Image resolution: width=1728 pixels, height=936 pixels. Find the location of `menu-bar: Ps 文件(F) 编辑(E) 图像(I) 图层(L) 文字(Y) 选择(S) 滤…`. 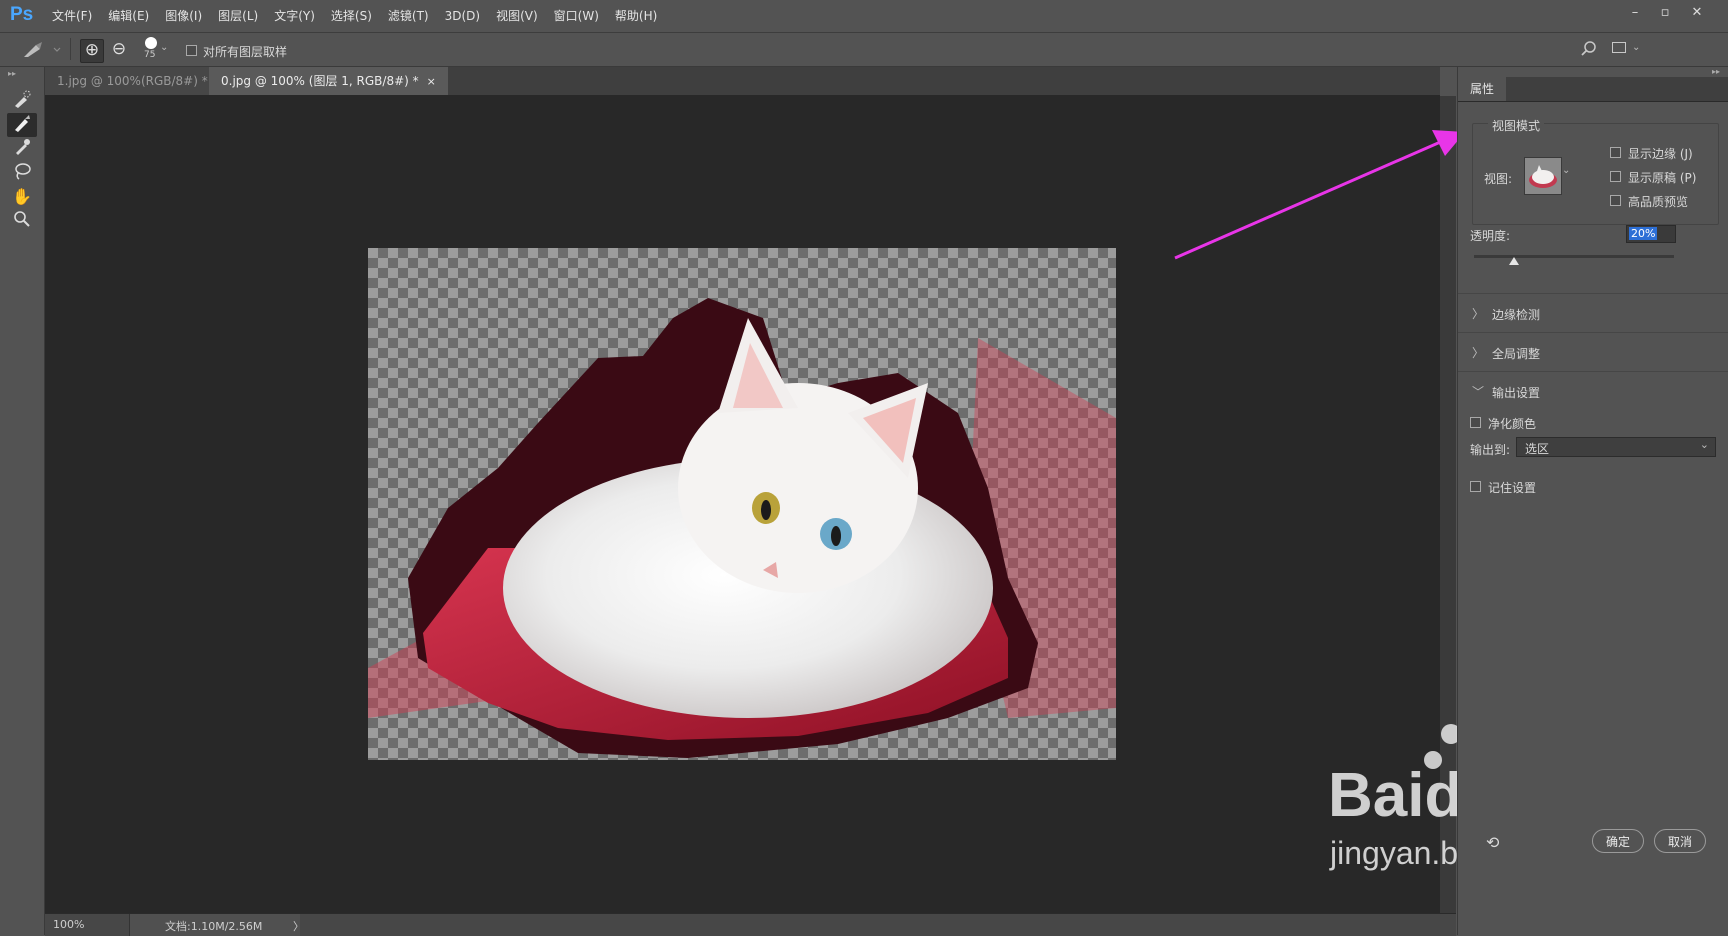

menu-bar: Ps 文件(F) 编辑(E) 图像(I) 图层(L) 文字(Y) 选择(S) 滤… is located at coordinates (864, 16).